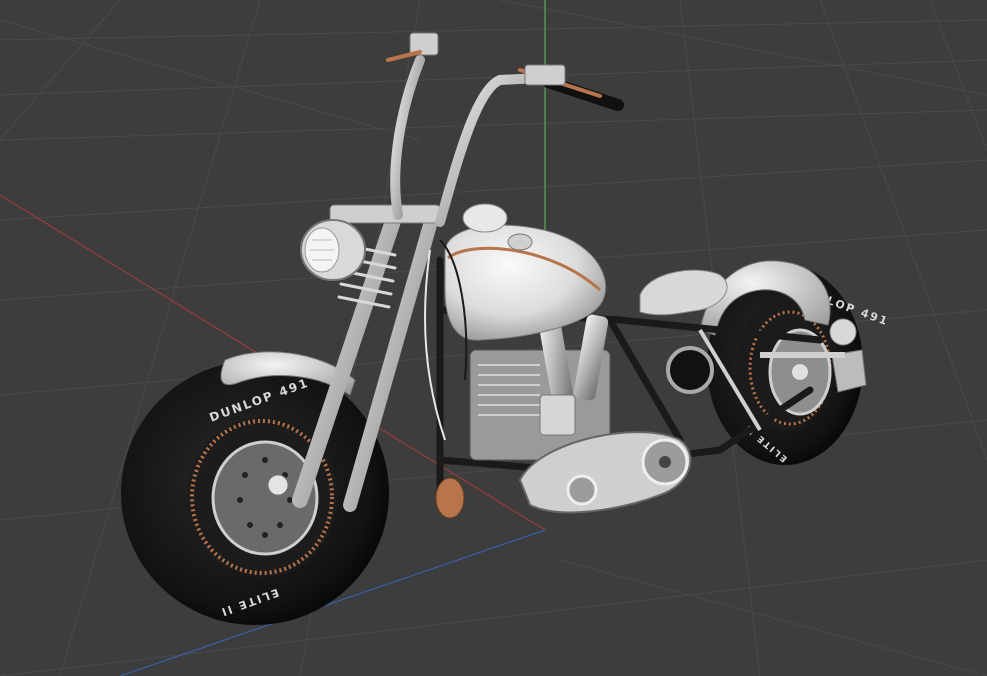 This screenshot has width=987, height=676. I want to click on oil-tank, so click(690, 370).